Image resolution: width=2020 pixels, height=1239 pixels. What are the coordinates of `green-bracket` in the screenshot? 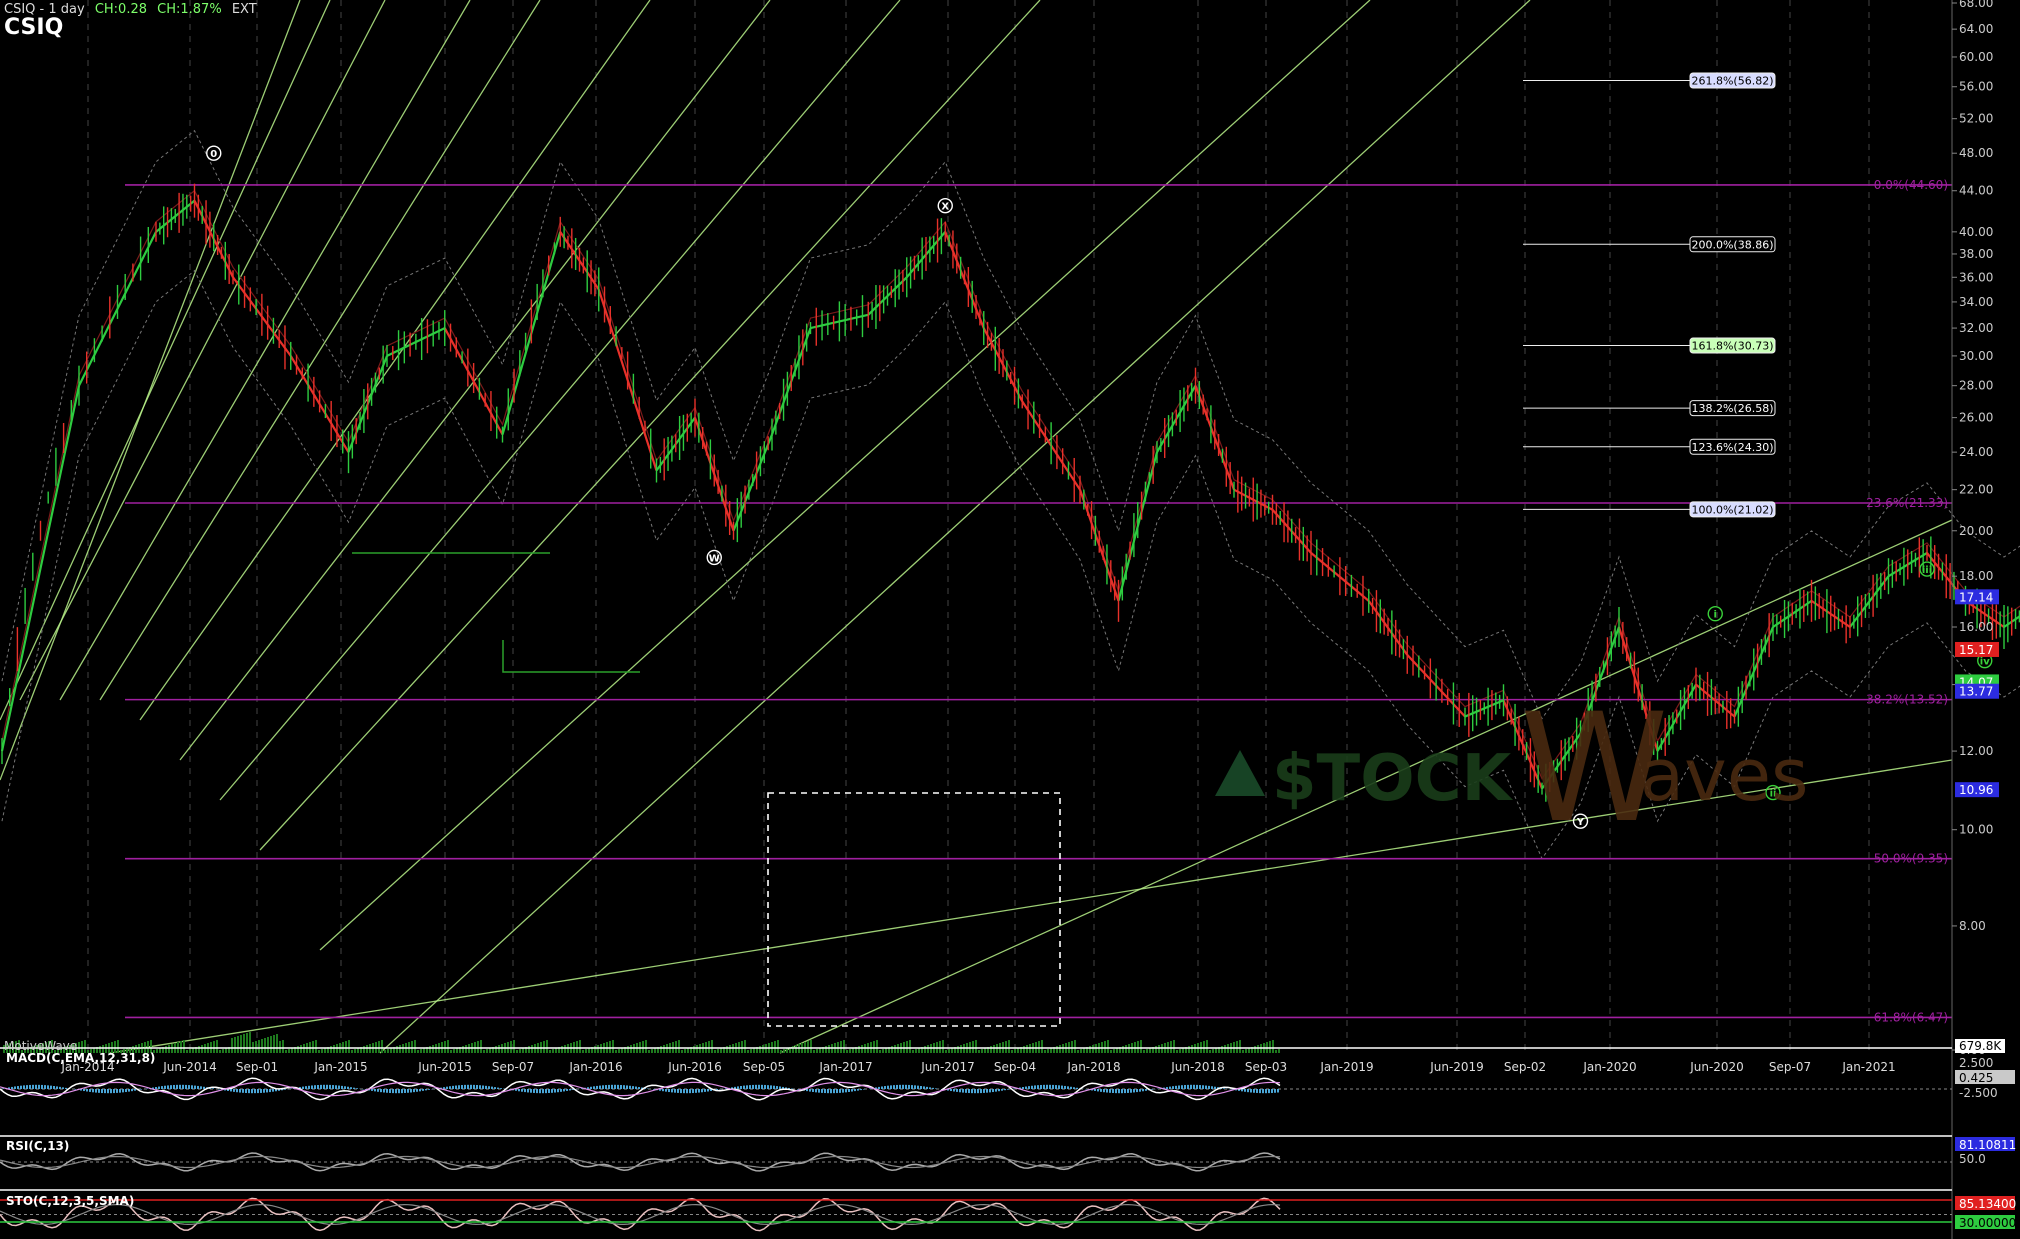 It's located at (571, 656).